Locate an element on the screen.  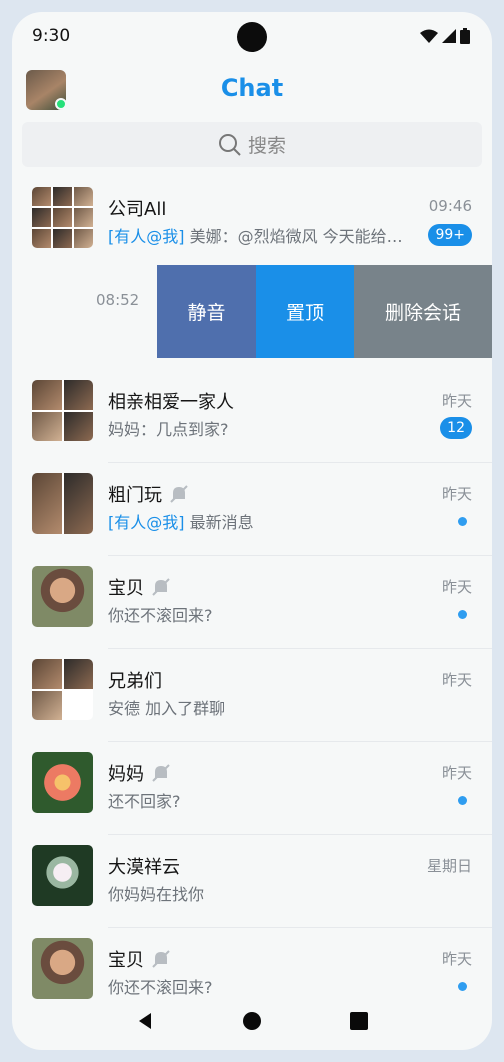
conversation-row: 粗门玩 [有人@我] 最新消息 昨天 is located at coordinates (252, 509).